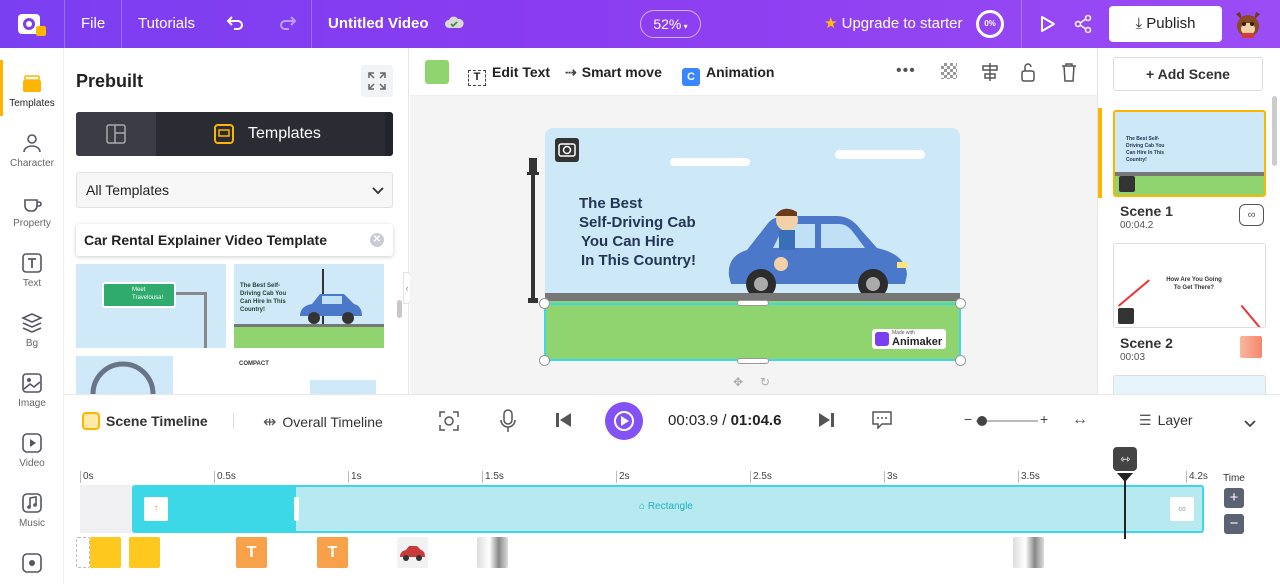 Image resolution: width=1280 pixels, height=584 pixels. I want to click on rail-item-property: Property, so click(32, 210).